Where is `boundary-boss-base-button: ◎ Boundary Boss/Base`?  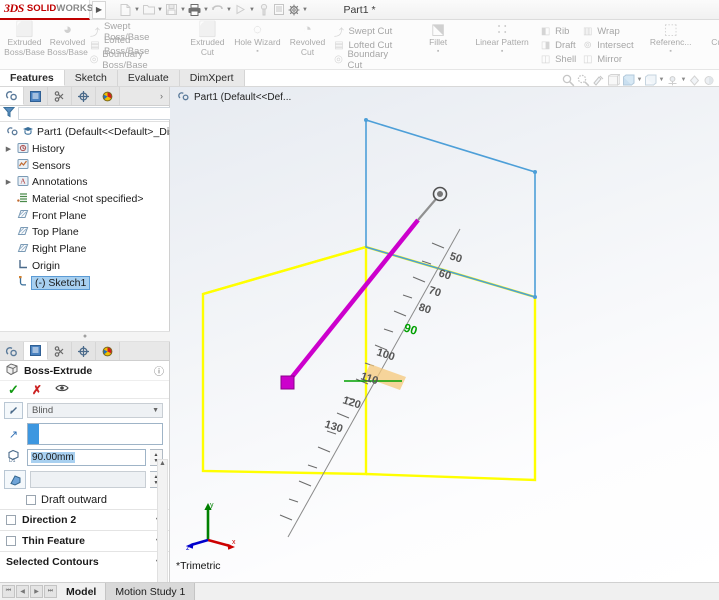 boundary-boss-base-button: ◎ Boundary Boss/Base is located at coordinates (130, 60).